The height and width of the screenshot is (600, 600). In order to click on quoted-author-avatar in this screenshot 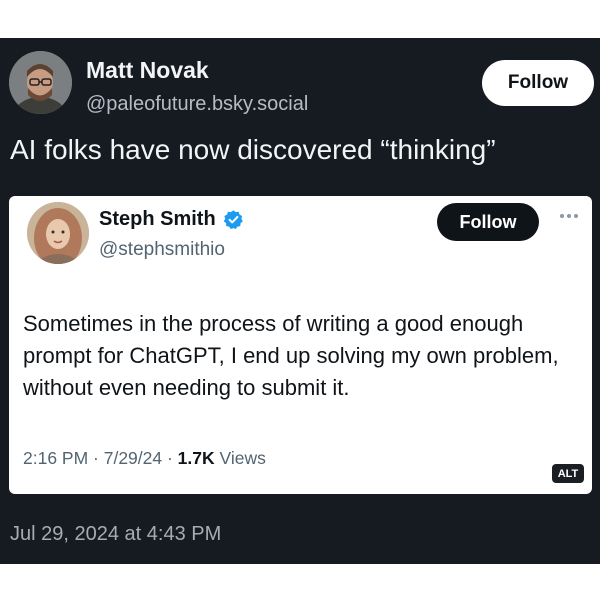, I will do `click(58, 233)`.